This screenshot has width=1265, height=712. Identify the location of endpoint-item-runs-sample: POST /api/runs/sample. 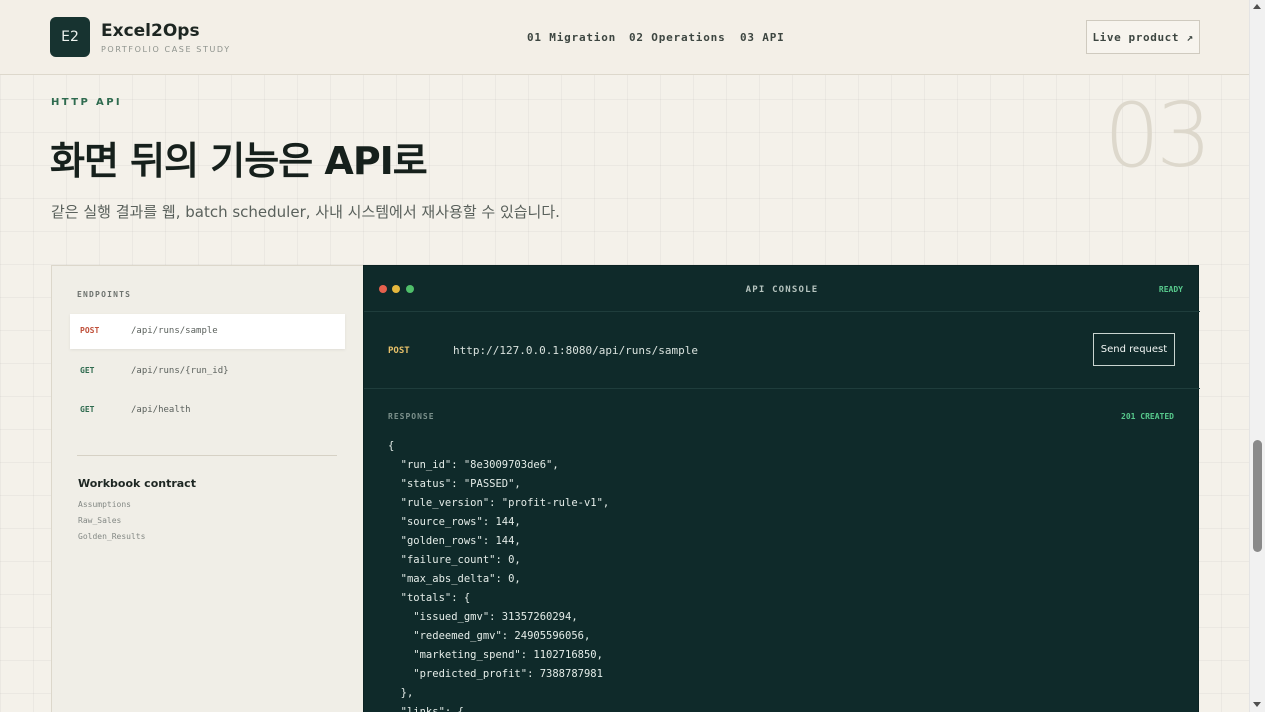
(207, 331).